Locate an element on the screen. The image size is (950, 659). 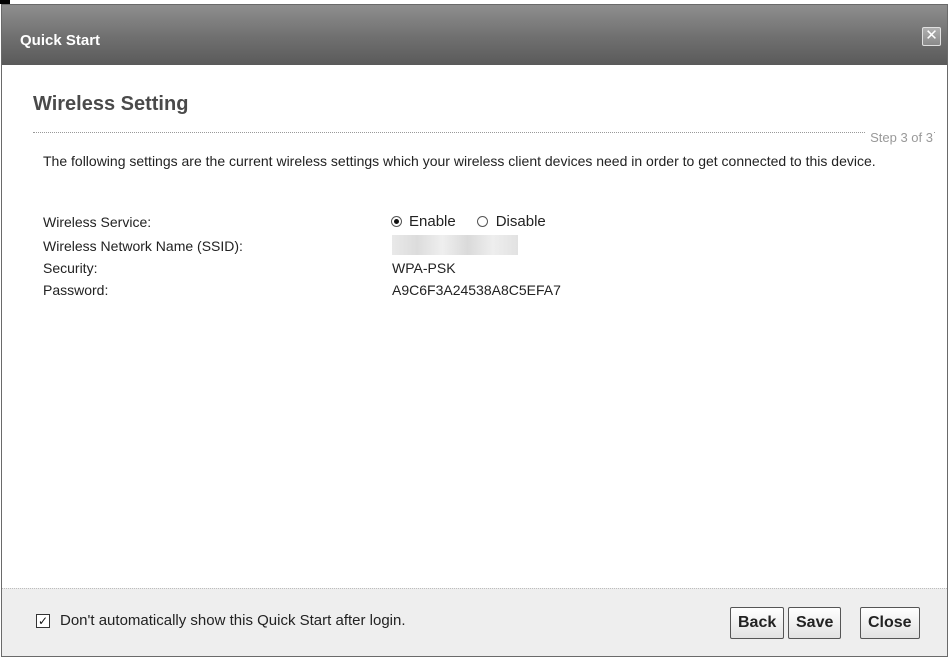
step-indicator: Step 3 of 3 is located at coordinates (899, 137).